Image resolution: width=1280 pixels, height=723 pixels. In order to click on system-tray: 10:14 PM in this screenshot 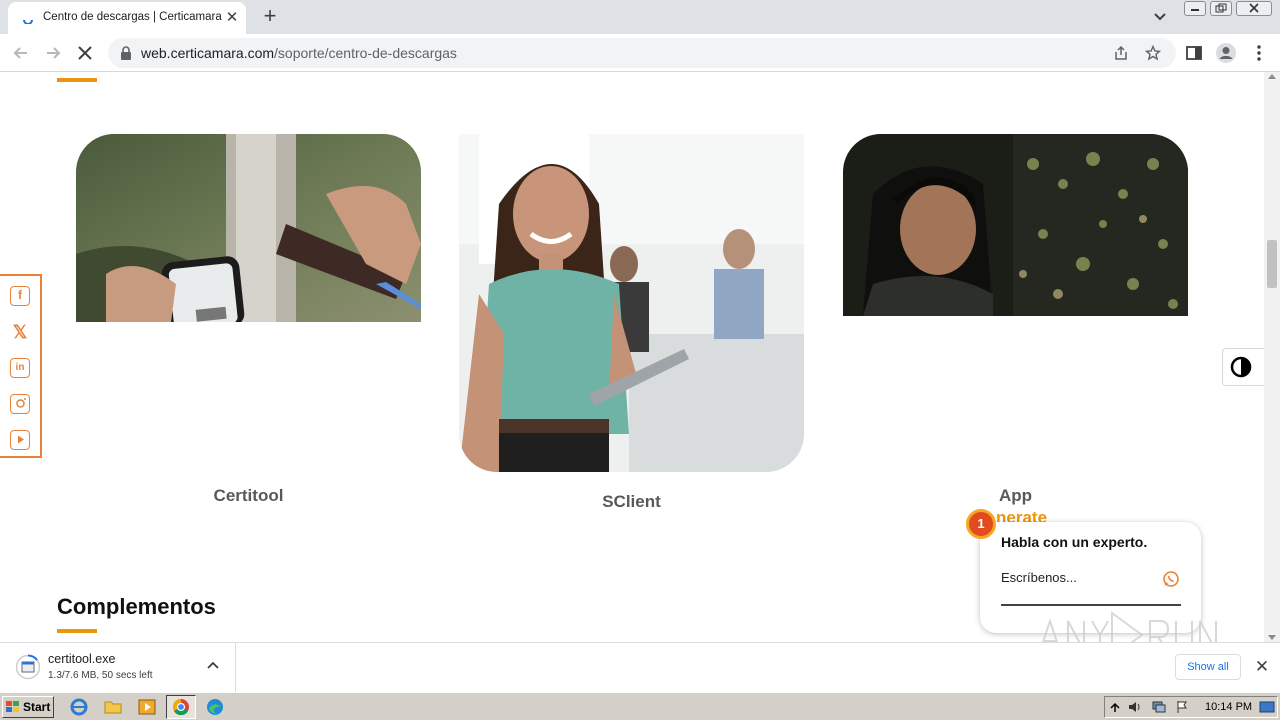, I will do `click(1191, 707)`.